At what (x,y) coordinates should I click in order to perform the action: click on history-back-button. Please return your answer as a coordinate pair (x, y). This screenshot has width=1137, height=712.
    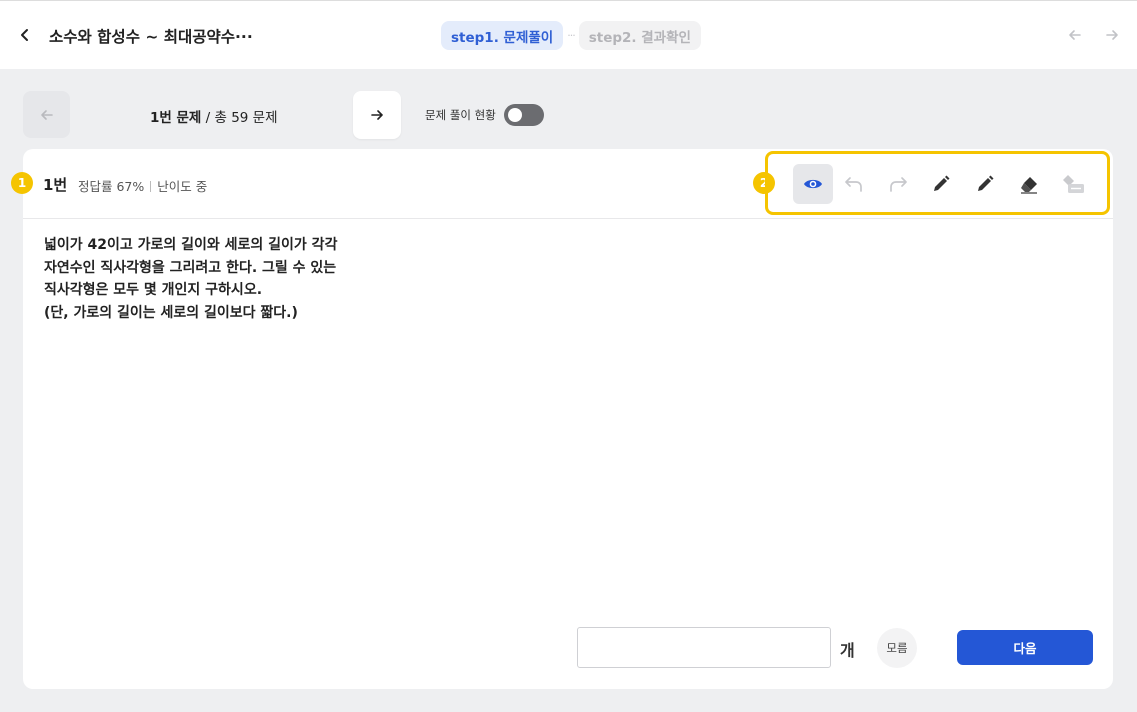
    Looking at the image, I should click on (1075, 35).